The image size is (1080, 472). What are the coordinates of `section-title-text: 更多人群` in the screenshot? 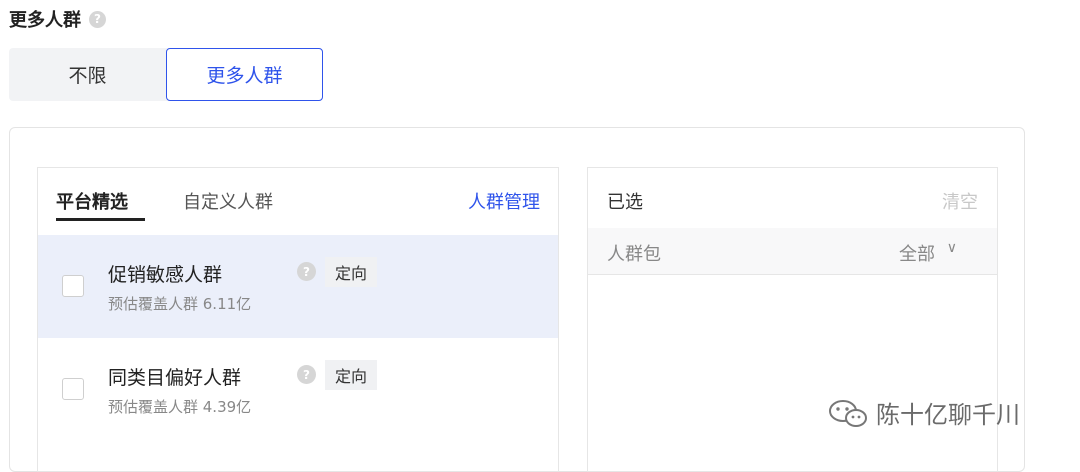 It's located at (45, 20).